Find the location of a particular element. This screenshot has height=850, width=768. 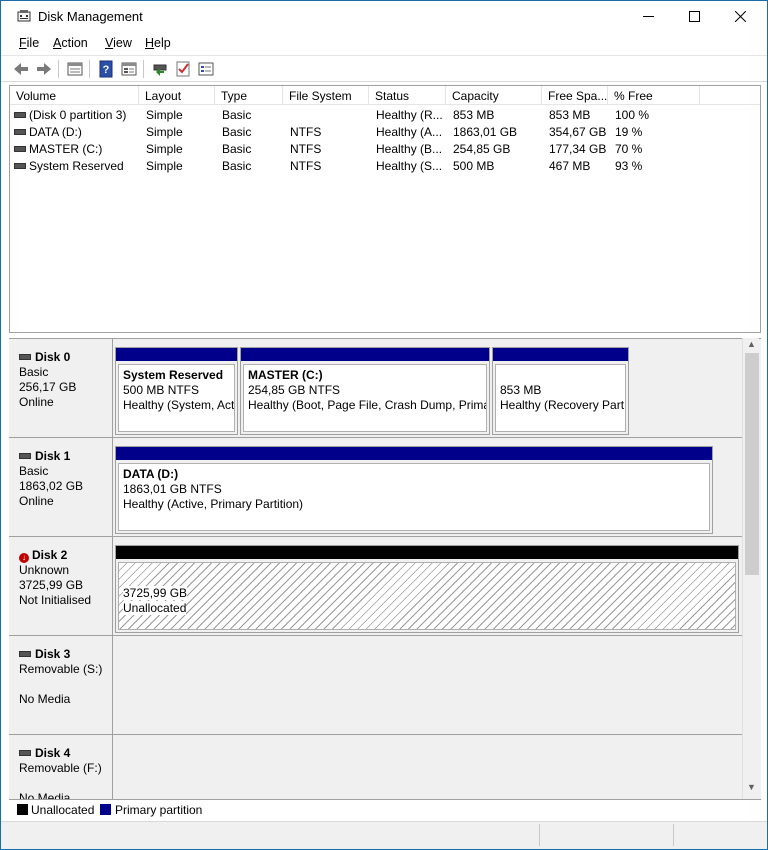

help-icon: ? is located at coordinates (106, 69).